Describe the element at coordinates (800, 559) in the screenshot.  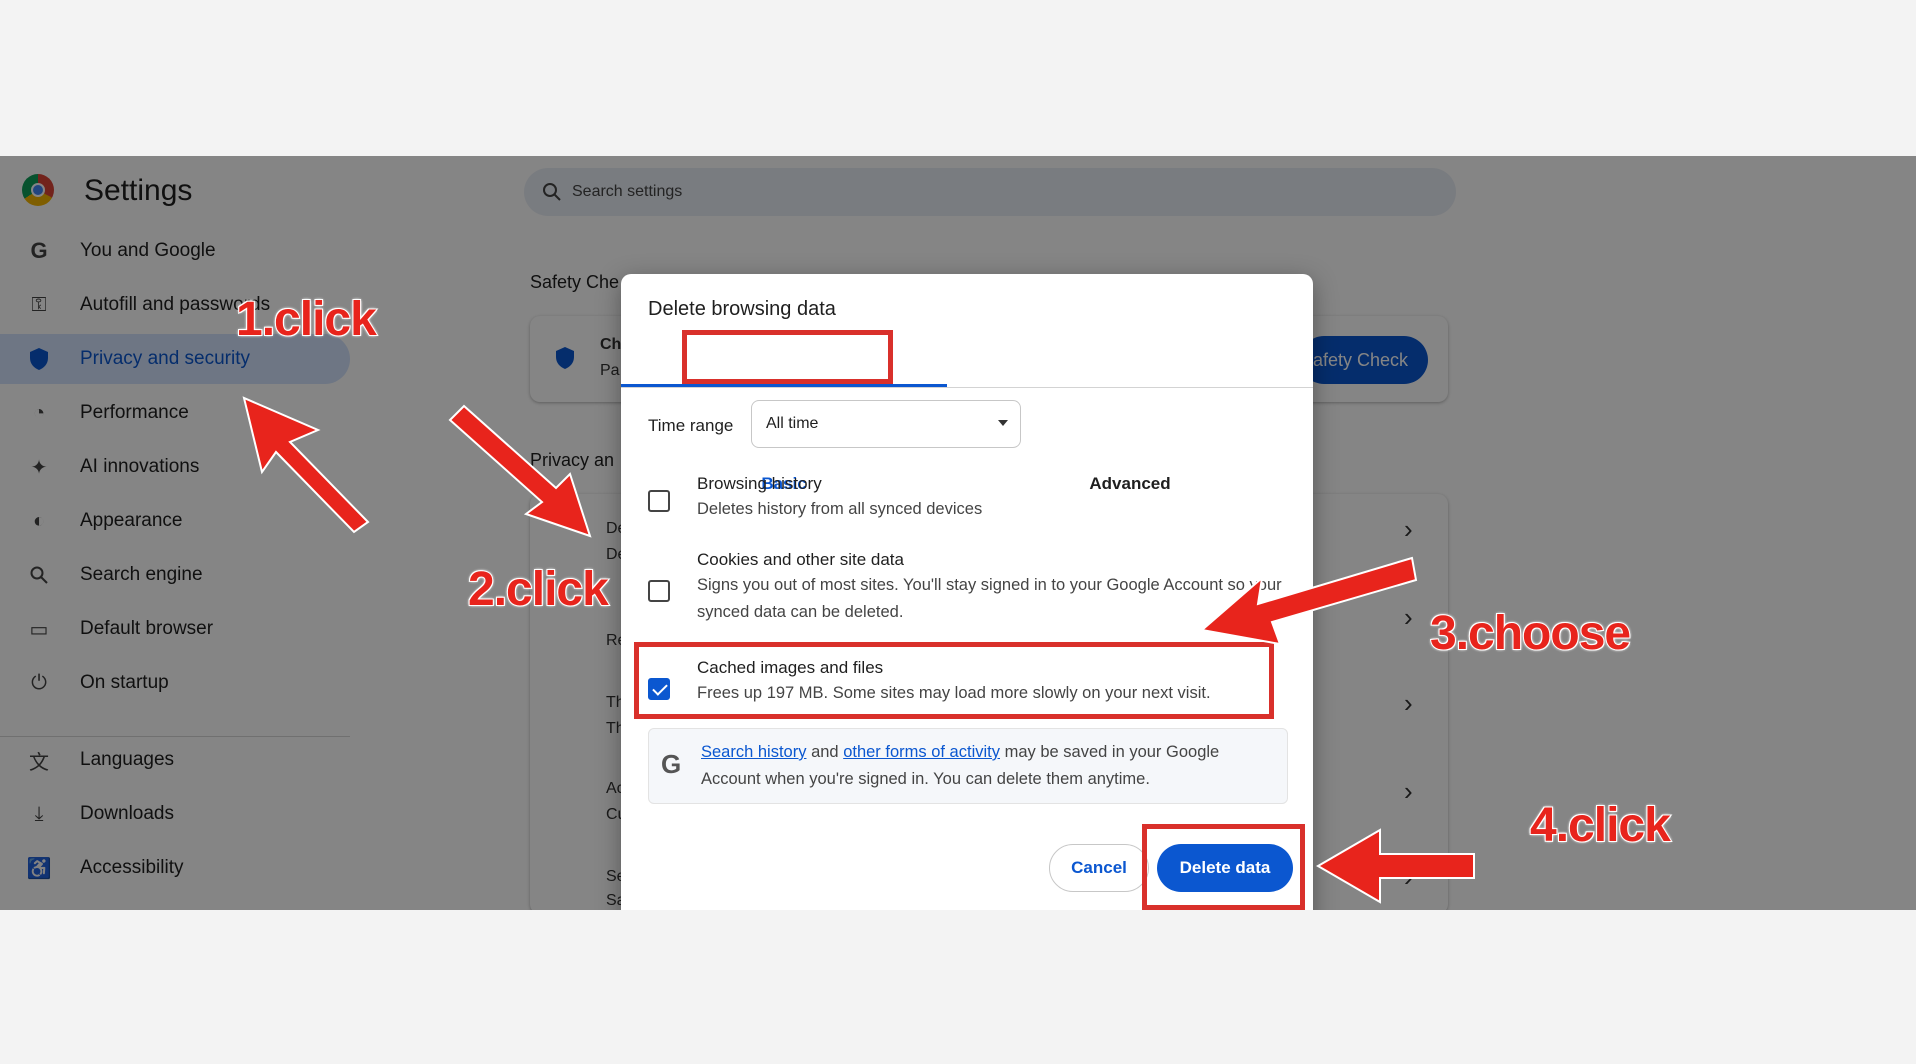
I see `option-title: Cookies and other site data` at that location.